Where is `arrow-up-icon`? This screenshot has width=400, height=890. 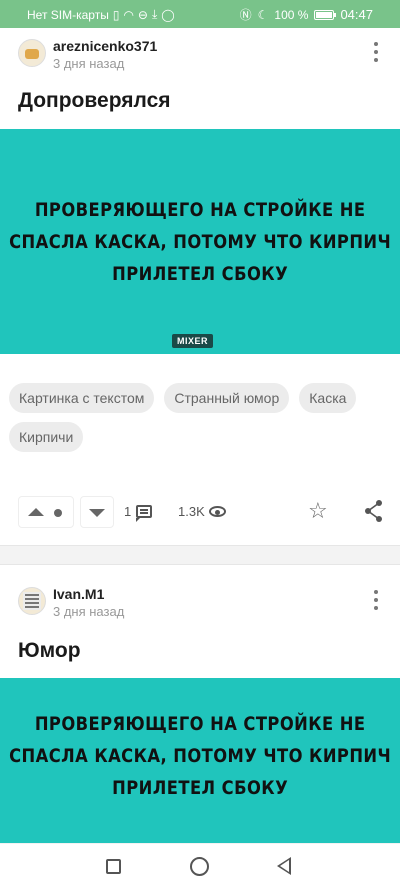
arrow-up-icon is located at coordinates (36, 512).